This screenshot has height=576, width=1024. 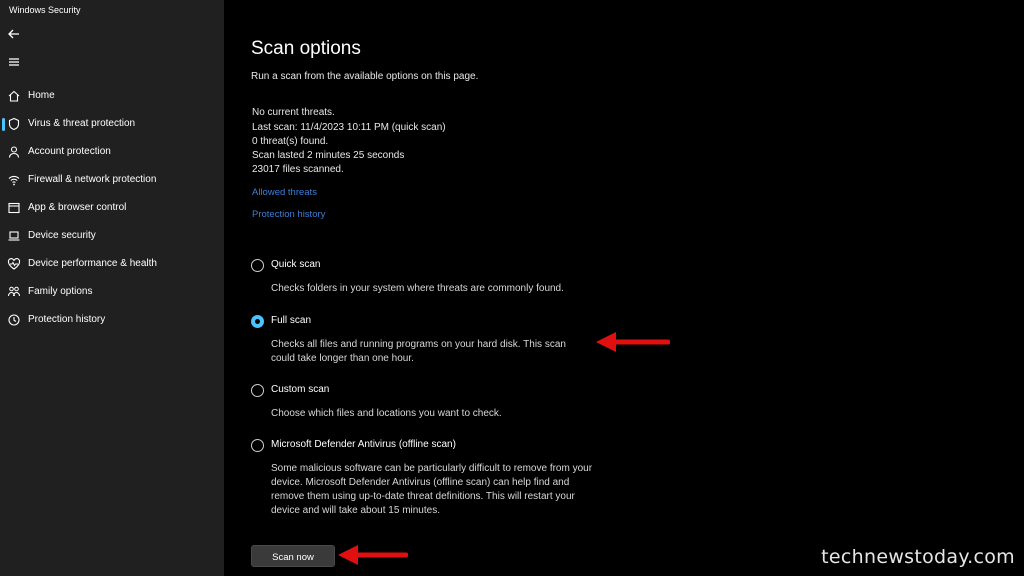 I want to click on sidebar-item-app-browser-control: App & browser control, so click(x=112, y=208).